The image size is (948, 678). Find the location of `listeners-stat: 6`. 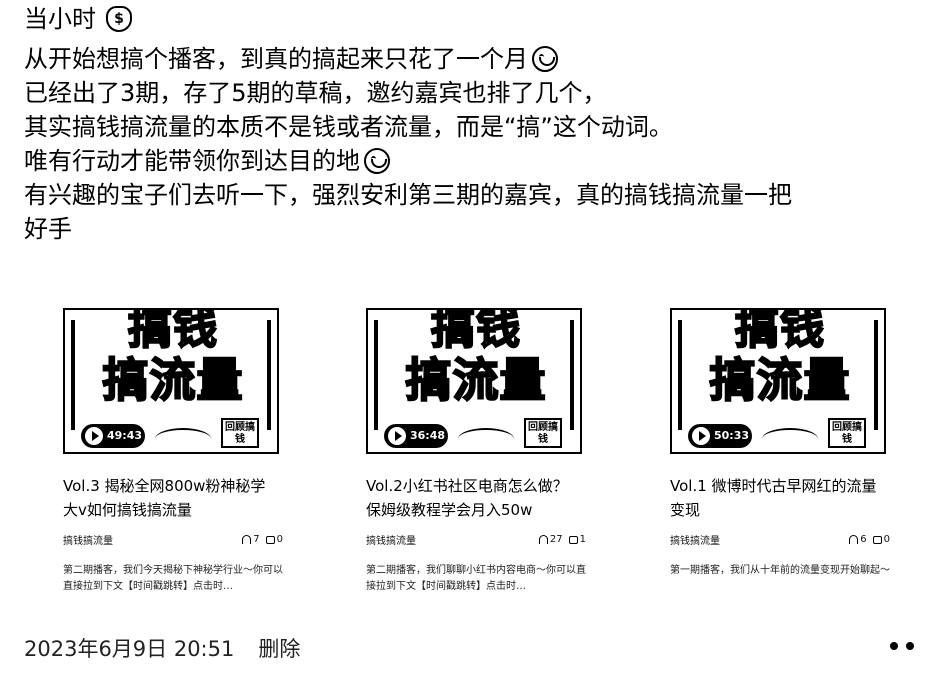

listeners-stat: 6 is located at coordinates (858, 539).